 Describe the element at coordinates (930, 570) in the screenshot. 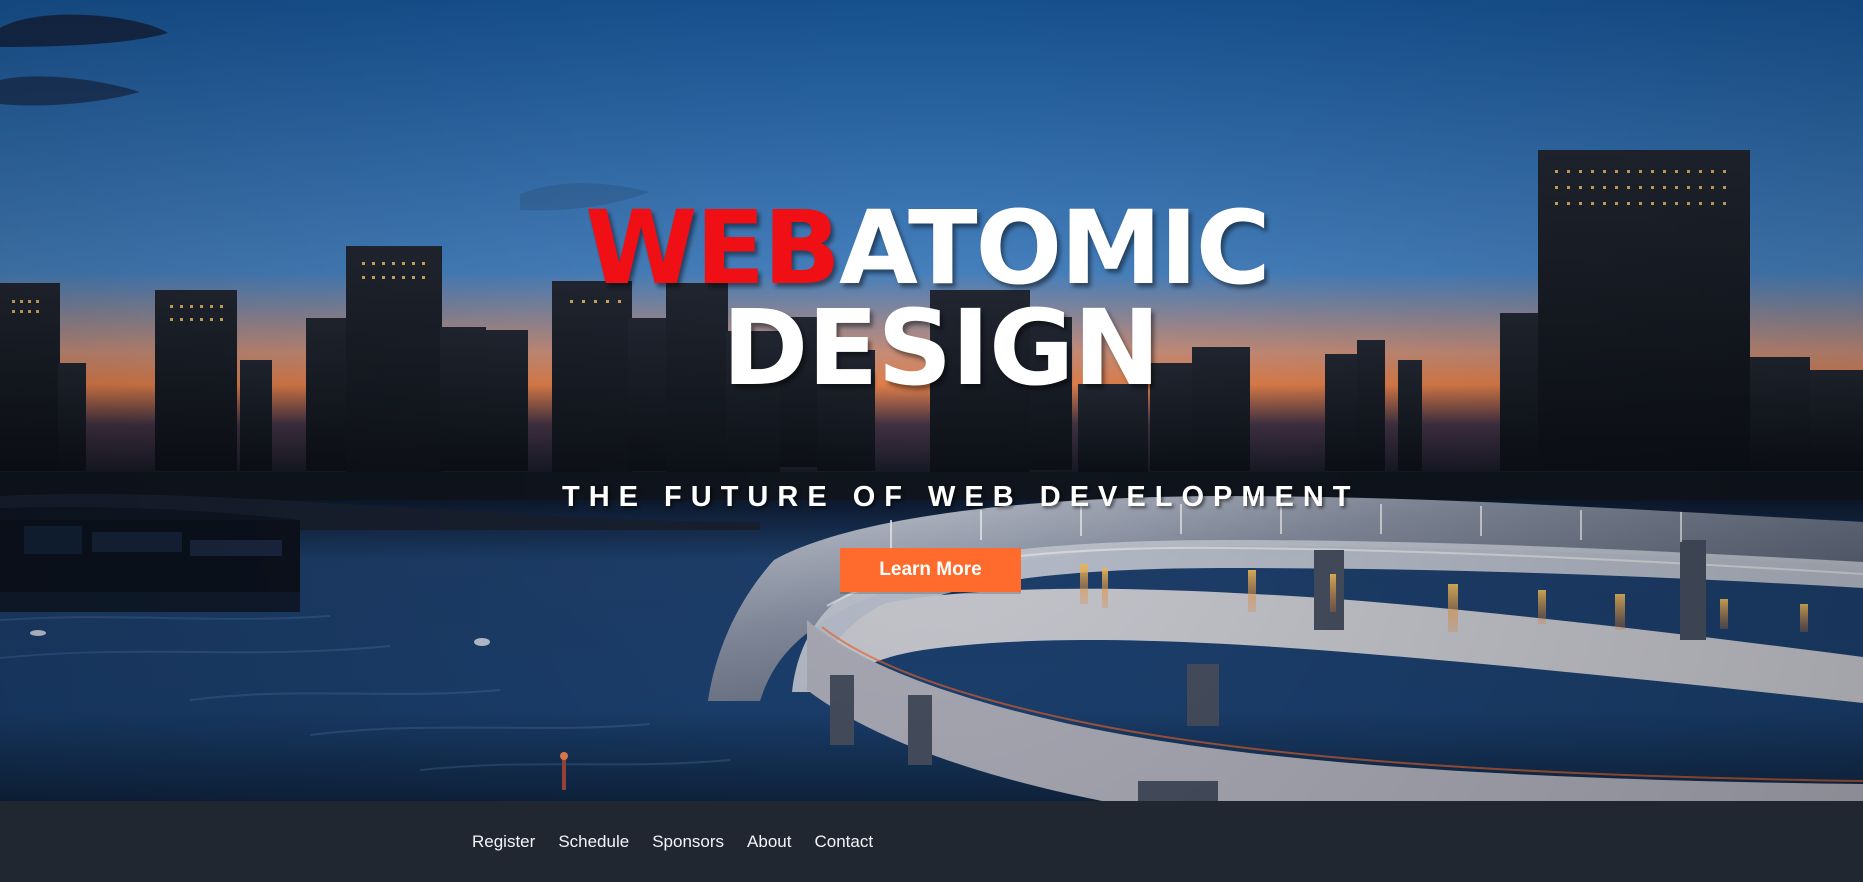

I see `learn-more-button: Learn More` at that location.